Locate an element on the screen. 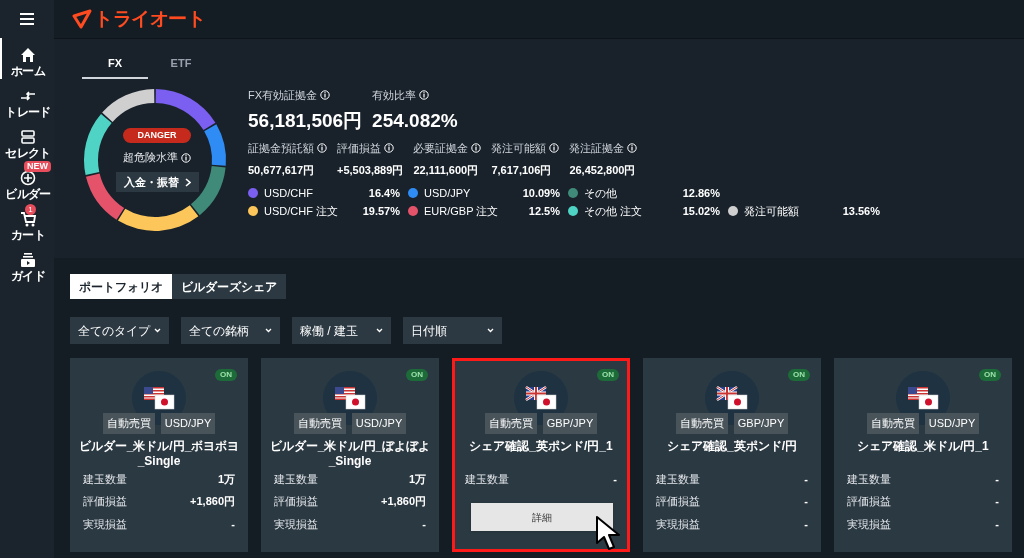  strategy-card: ON 自動売買 USD/JPY シェア確認_米ドル/円_1 建玉数量 - 評価損益 - 実現損益 - is located at coordinates (923, 455).